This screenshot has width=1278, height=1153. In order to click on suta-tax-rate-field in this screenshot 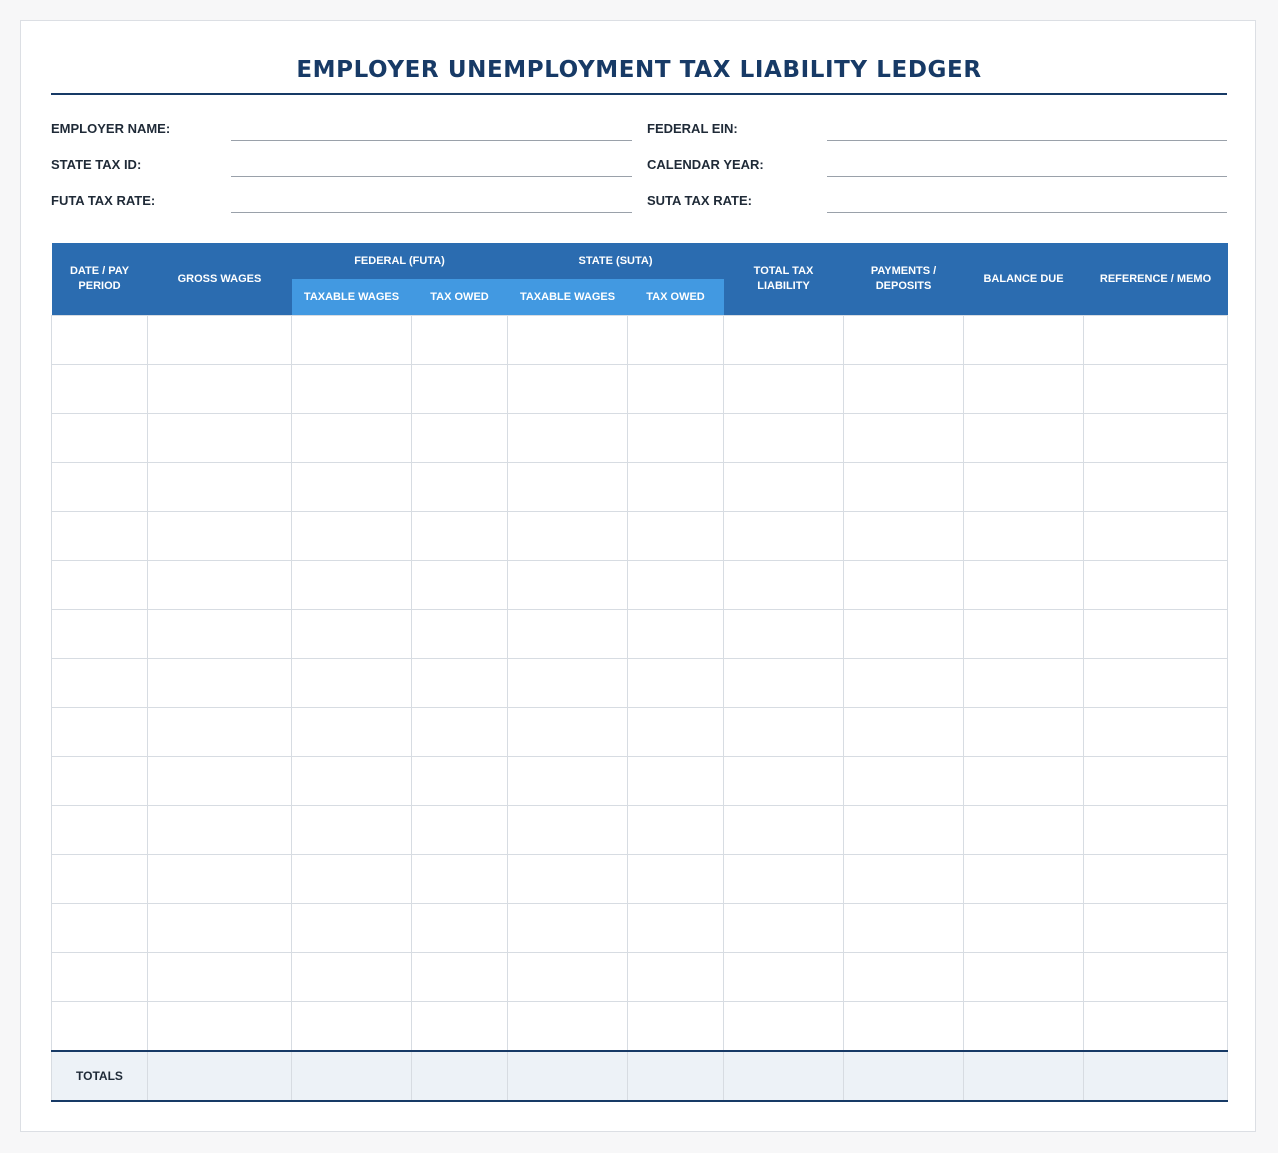, I will do `click(1027, 212)`.